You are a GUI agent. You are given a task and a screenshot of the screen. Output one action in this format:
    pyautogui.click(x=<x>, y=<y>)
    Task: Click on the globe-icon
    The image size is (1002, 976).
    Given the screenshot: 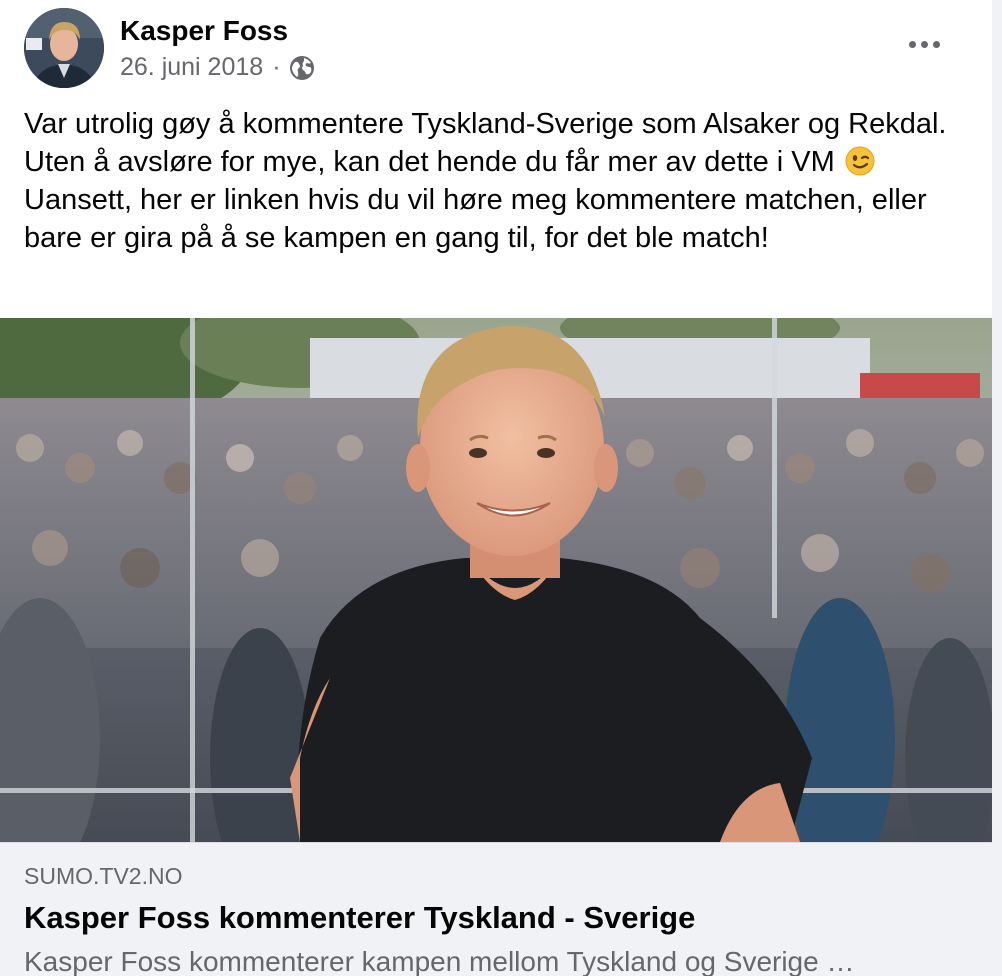 What is the action you would take?
    pyautogui.click(x=302, y=68)
    